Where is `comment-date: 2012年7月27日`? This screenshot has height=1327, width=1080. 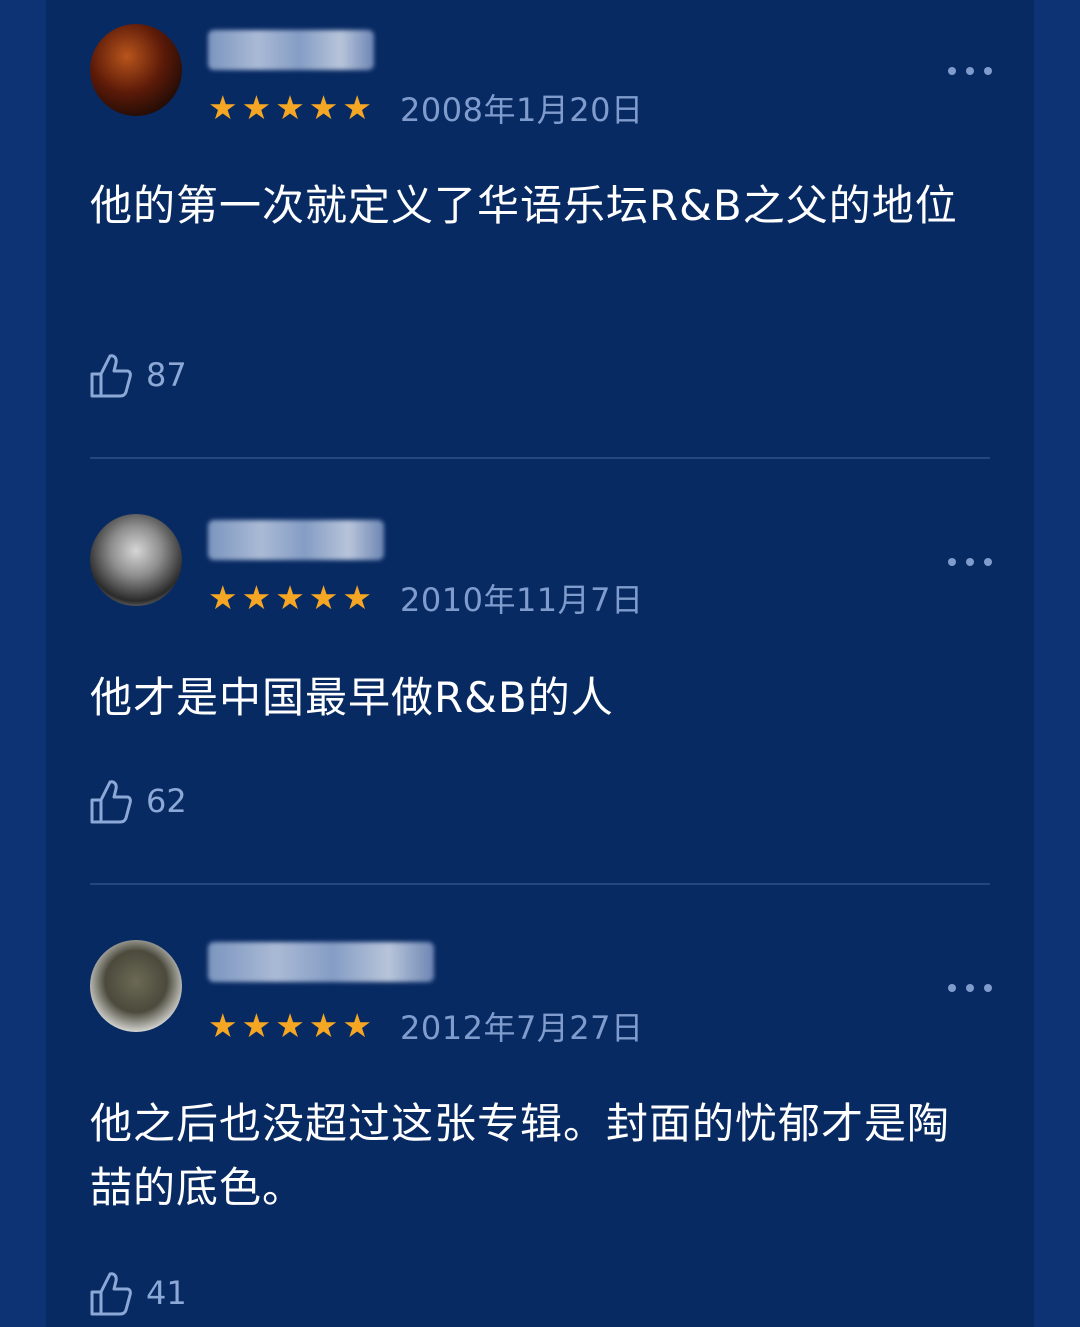 comment-date: 2012年7月27日 is located at coordinates (522, 1028).